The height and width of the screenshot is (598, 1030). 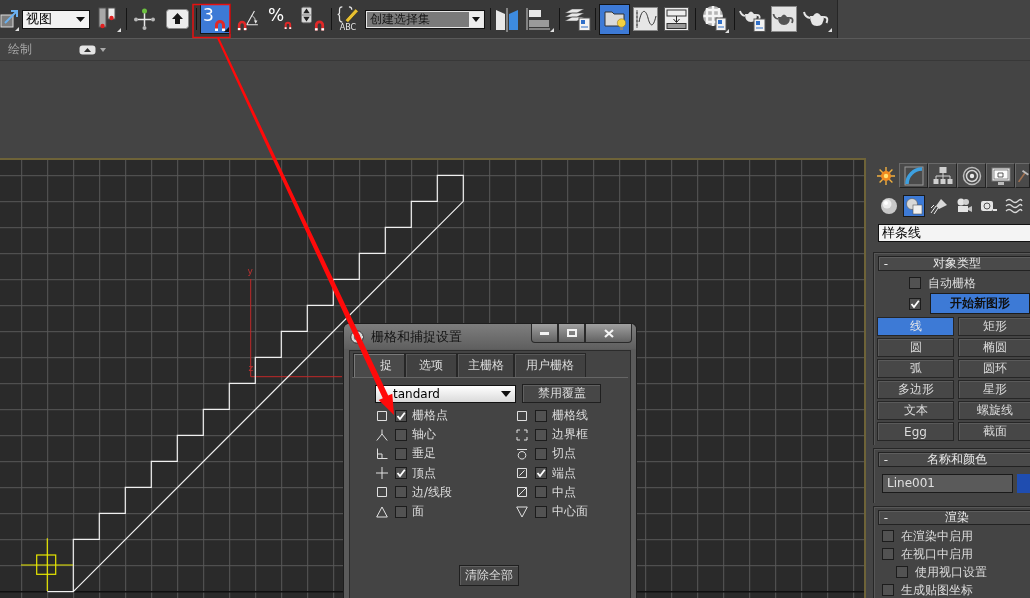 I want to click on rollout-header: - 对象类型, so click(x=954, y=263).